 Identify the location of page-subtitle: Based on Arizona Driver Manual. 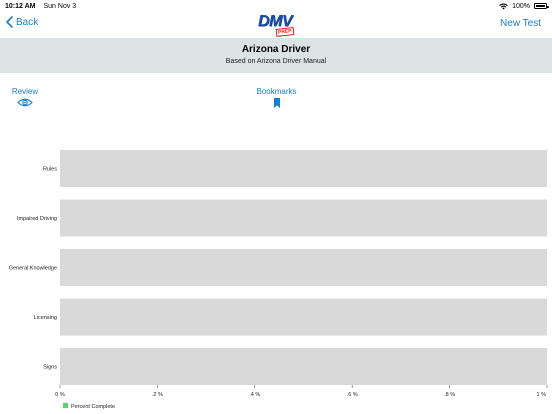
(276, 61).